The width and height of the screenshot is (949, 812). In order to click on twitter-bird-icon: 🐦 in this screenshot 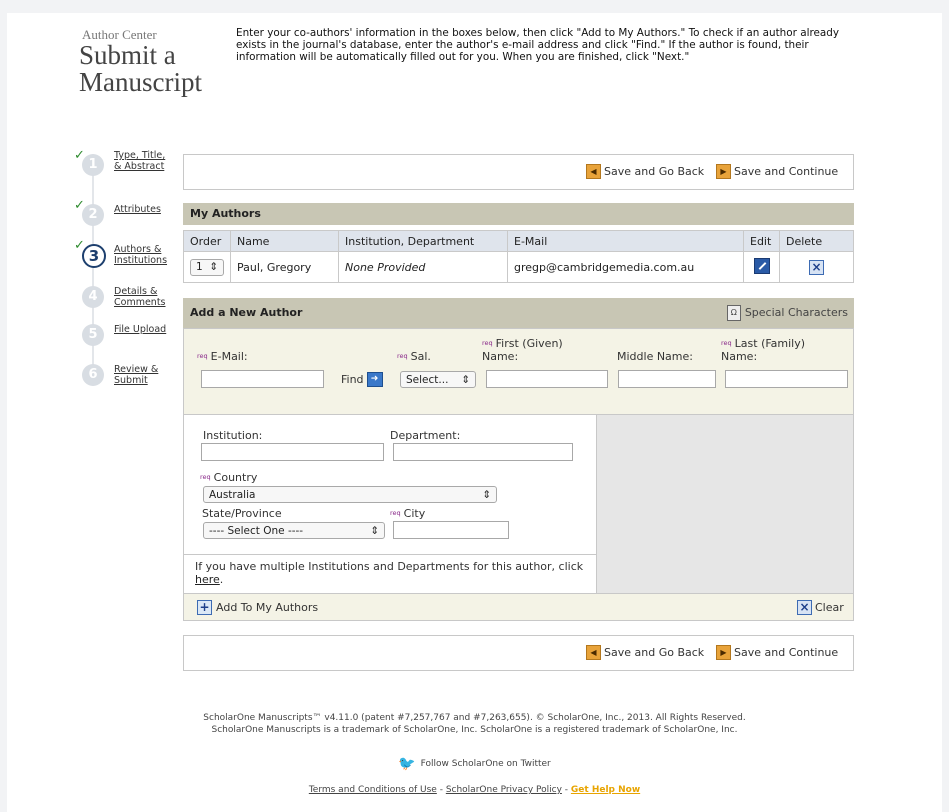, I will do `click(407, 764)`.